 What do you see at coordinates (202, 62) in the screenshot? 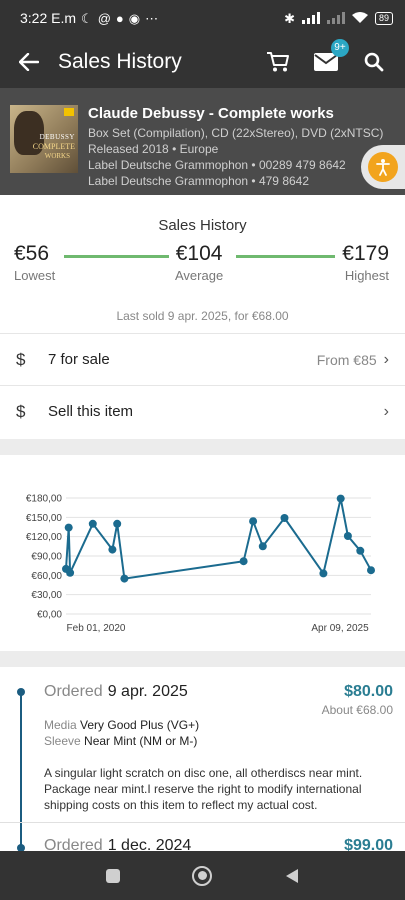
I see `app-bar: Sales History 9+` at bounding box center [202, 62].